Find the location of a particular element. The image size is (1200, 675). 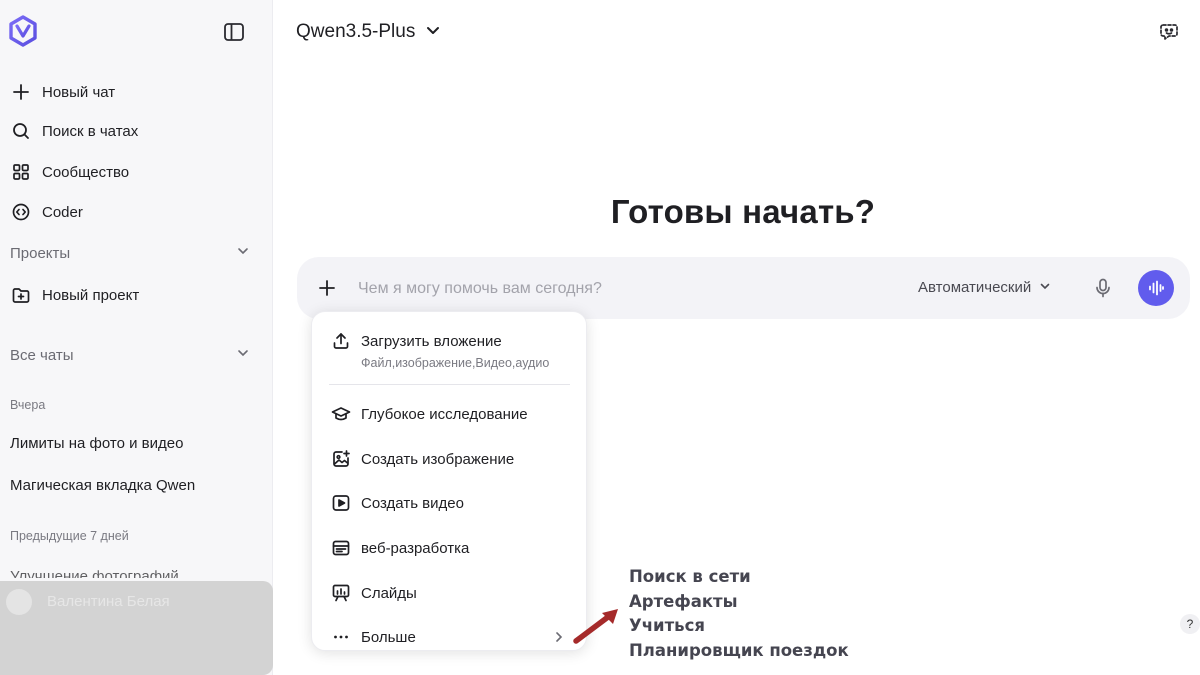

new-project-button: Новый проект is located at coordinates (74, 295).